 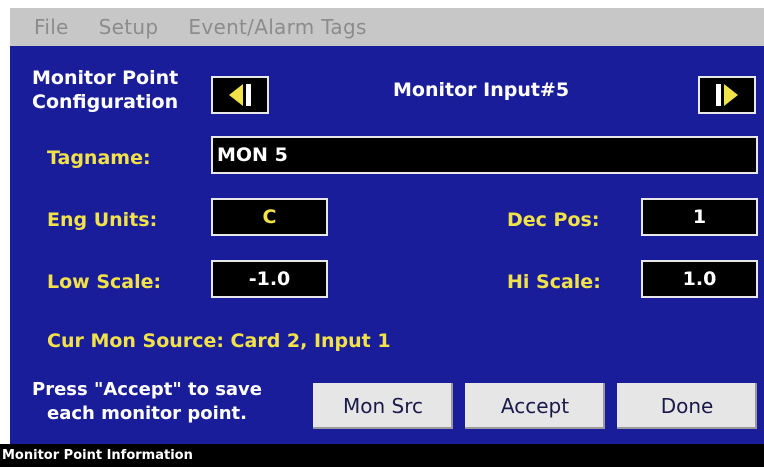 What do you see at coordinates (147, 413) in the screenshot?
I see `hint-line-2: each monitor point.` at bounding box center [147, 413].